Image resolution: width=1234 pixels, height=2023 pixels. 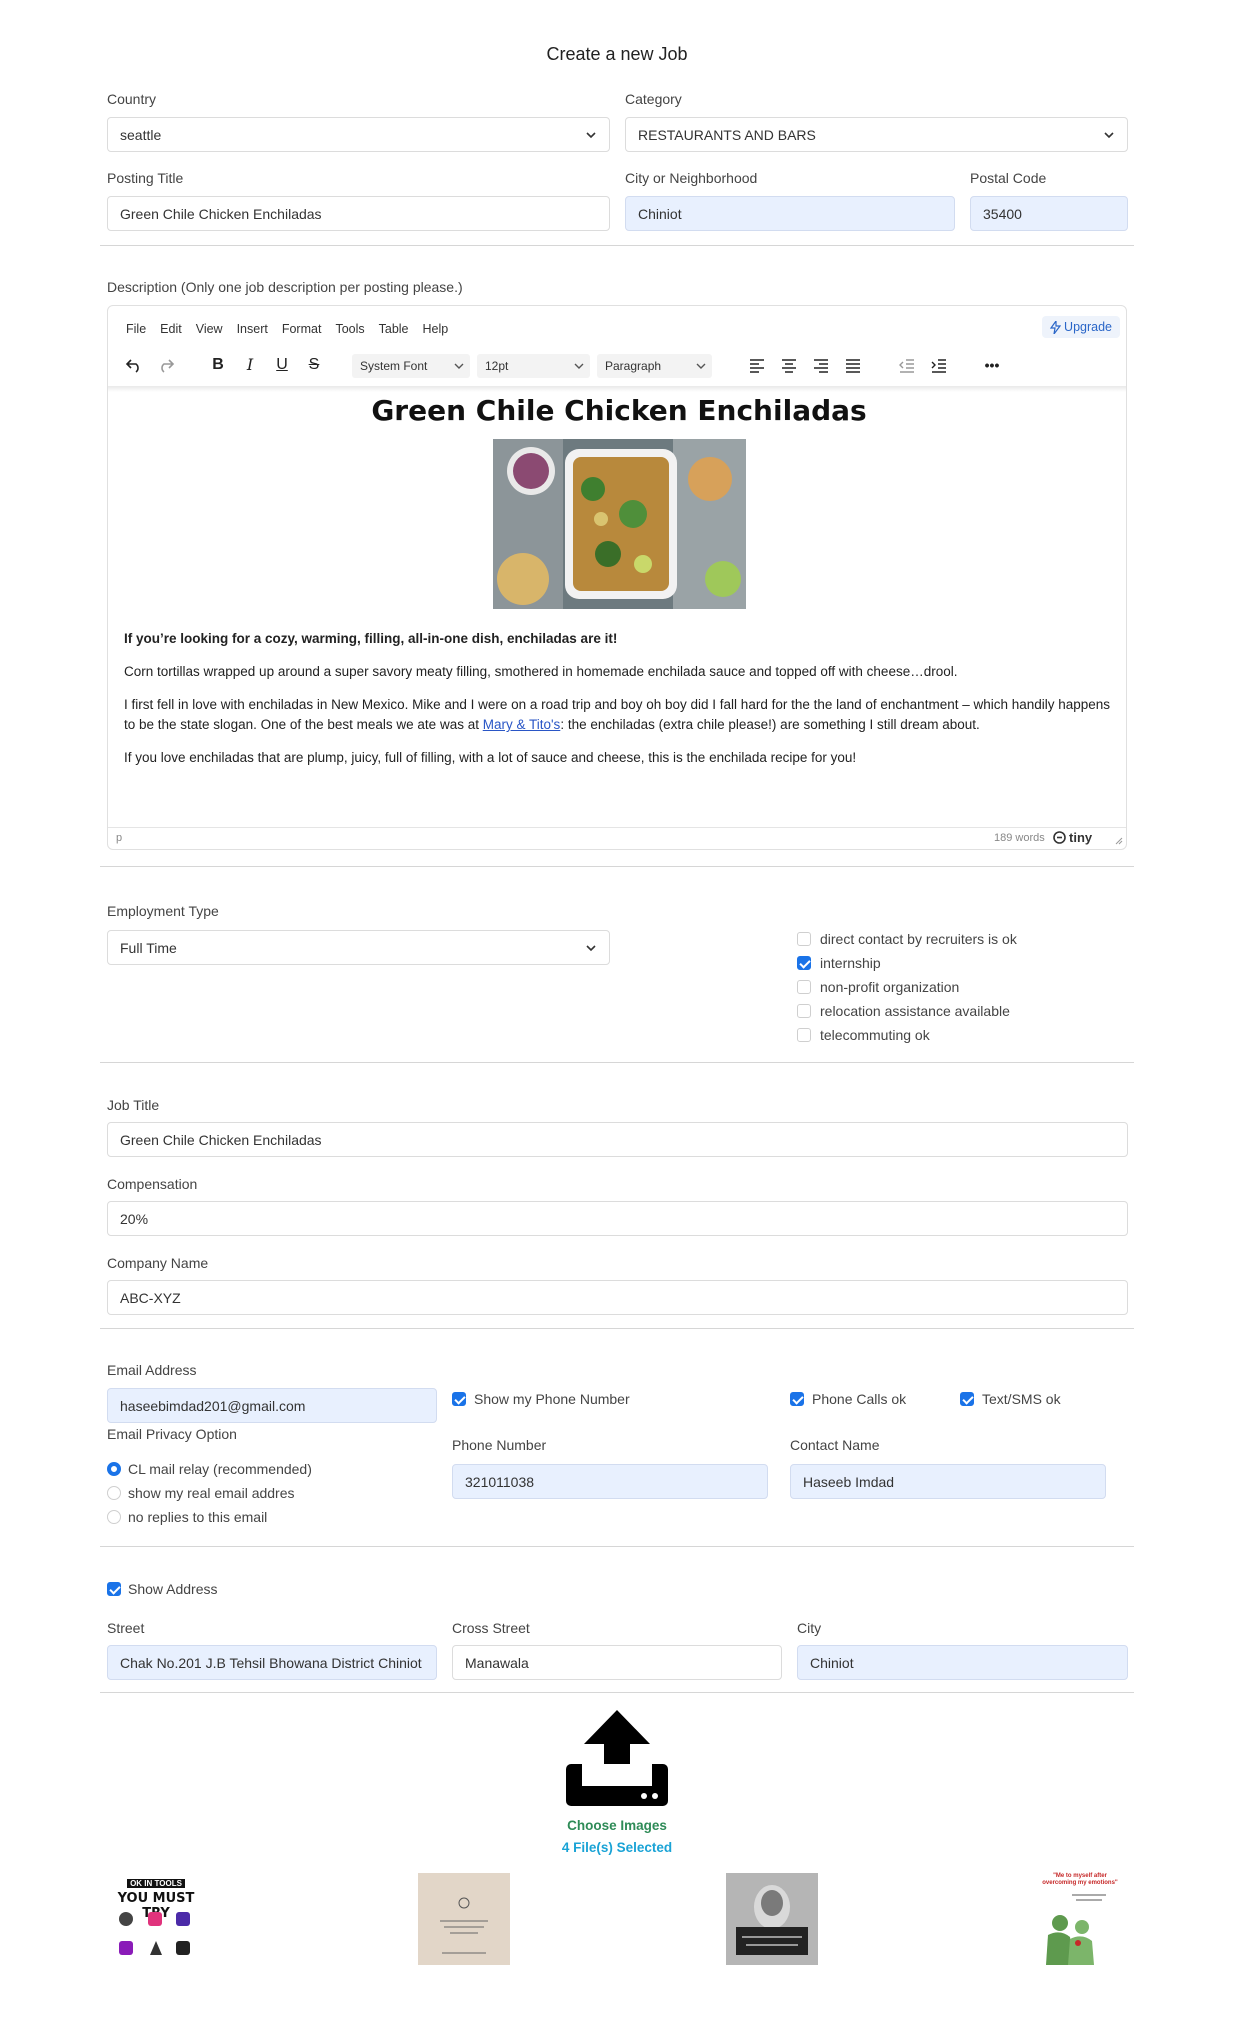 I want to click on word-count: 189 words, so click(x=1019, y=838).